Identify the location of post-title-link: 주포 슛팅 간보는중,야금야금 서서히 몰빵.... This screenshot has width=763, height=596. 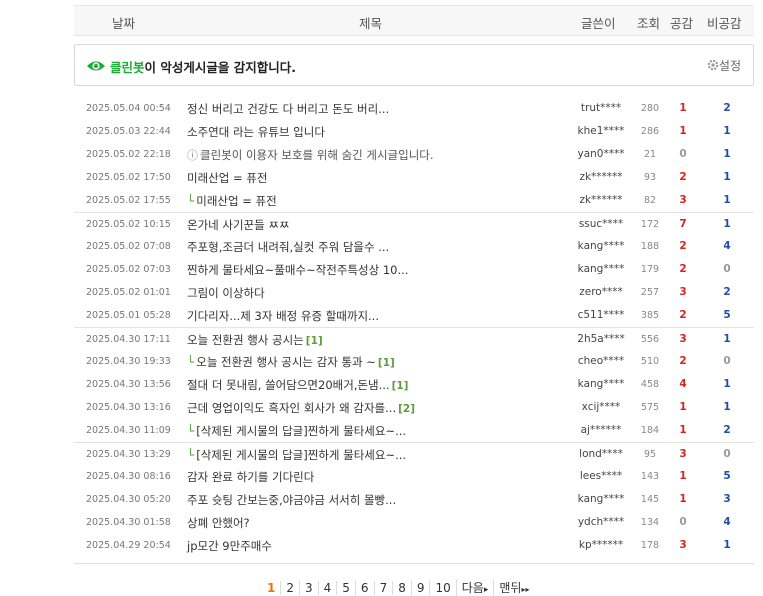
(291, 500).